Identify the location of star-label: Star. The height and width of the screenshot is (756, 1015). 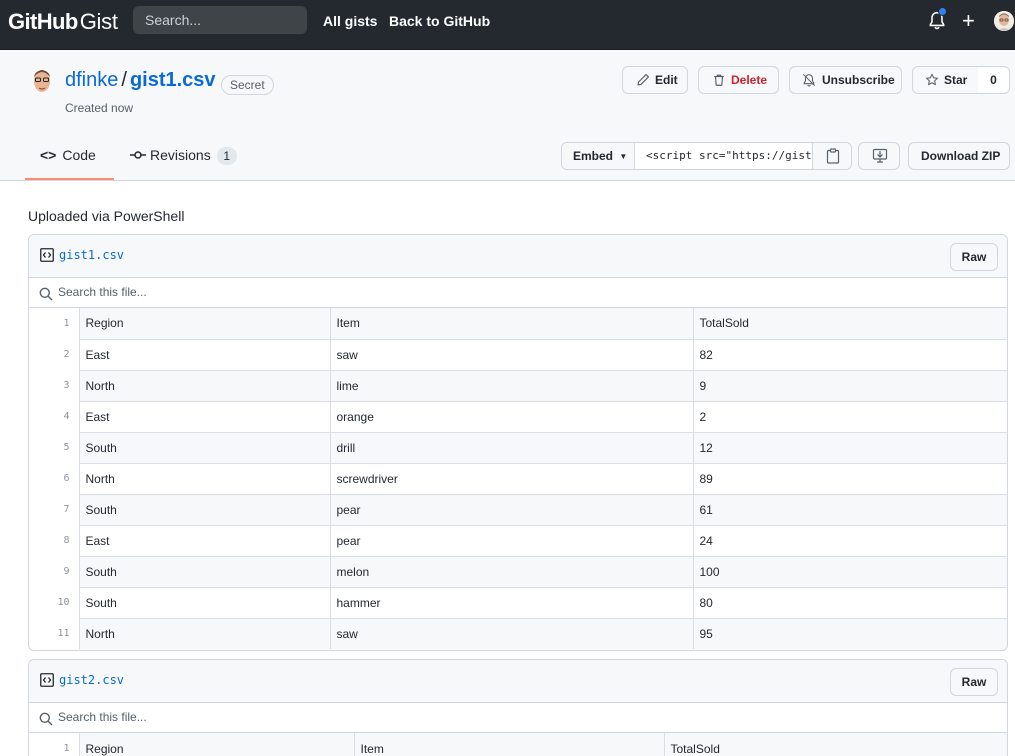
(956, 80).